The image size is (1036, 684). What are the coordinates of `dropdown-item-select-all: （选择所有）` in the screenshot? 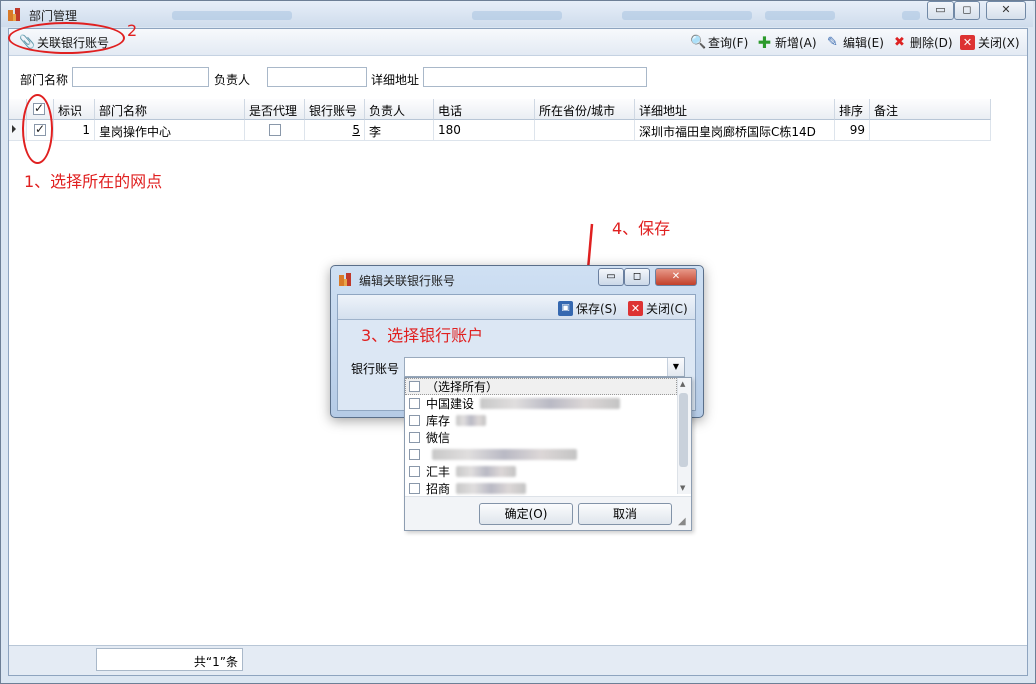 It's located at (453, 386).